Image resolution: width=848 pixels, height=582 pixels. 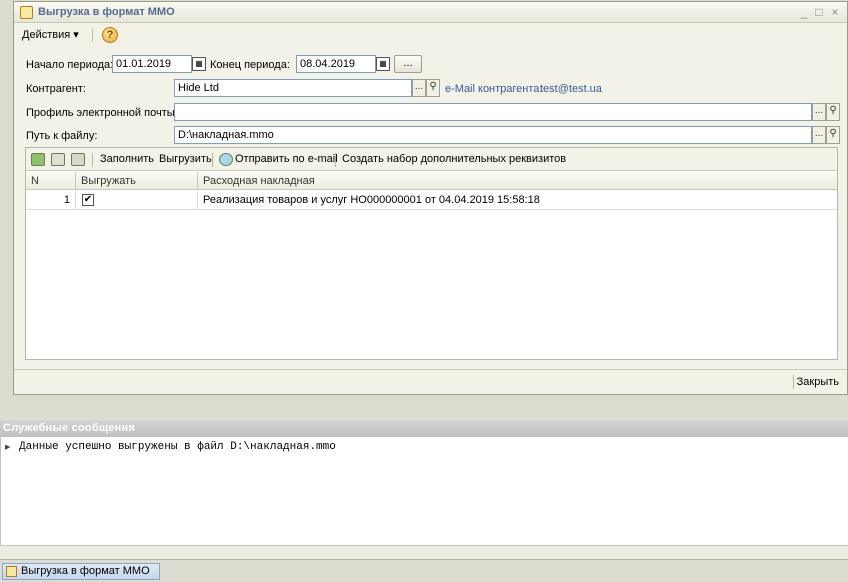 I want to click on window-taskbar: Выгрузка в формат ММО, so click(x=424, y=570).